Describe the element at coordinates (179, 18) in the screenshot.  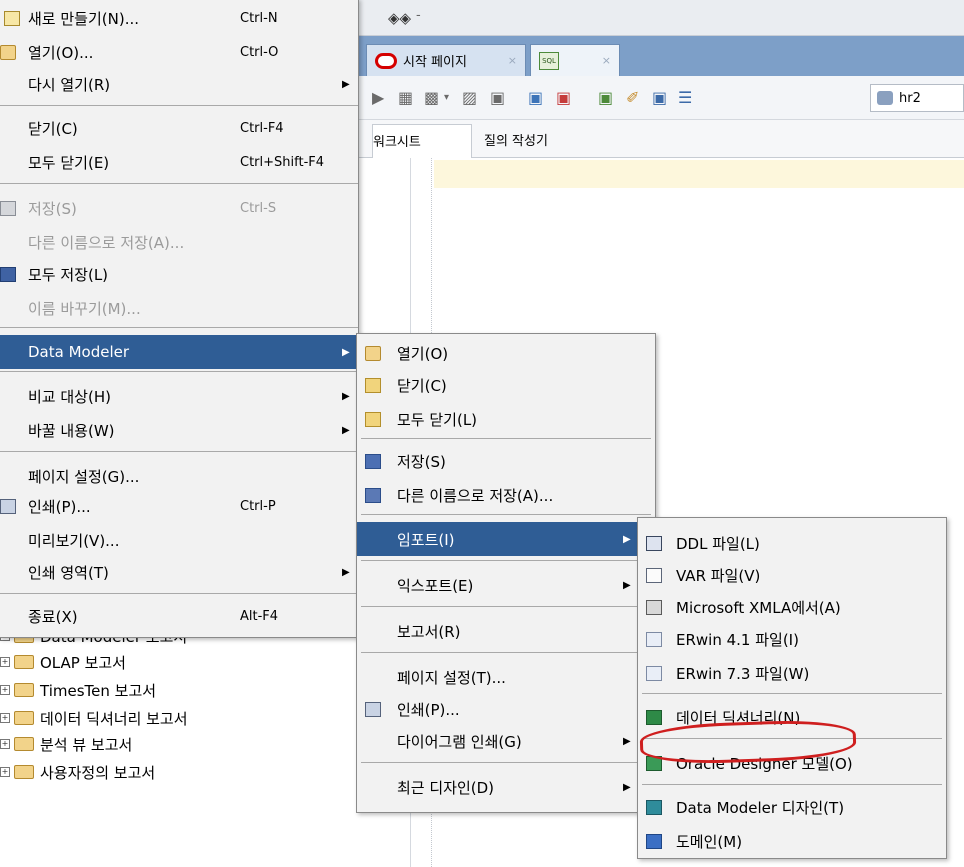
I see `menu-item-new: 새로 만들기(N)... Ctrl-N` at that location.